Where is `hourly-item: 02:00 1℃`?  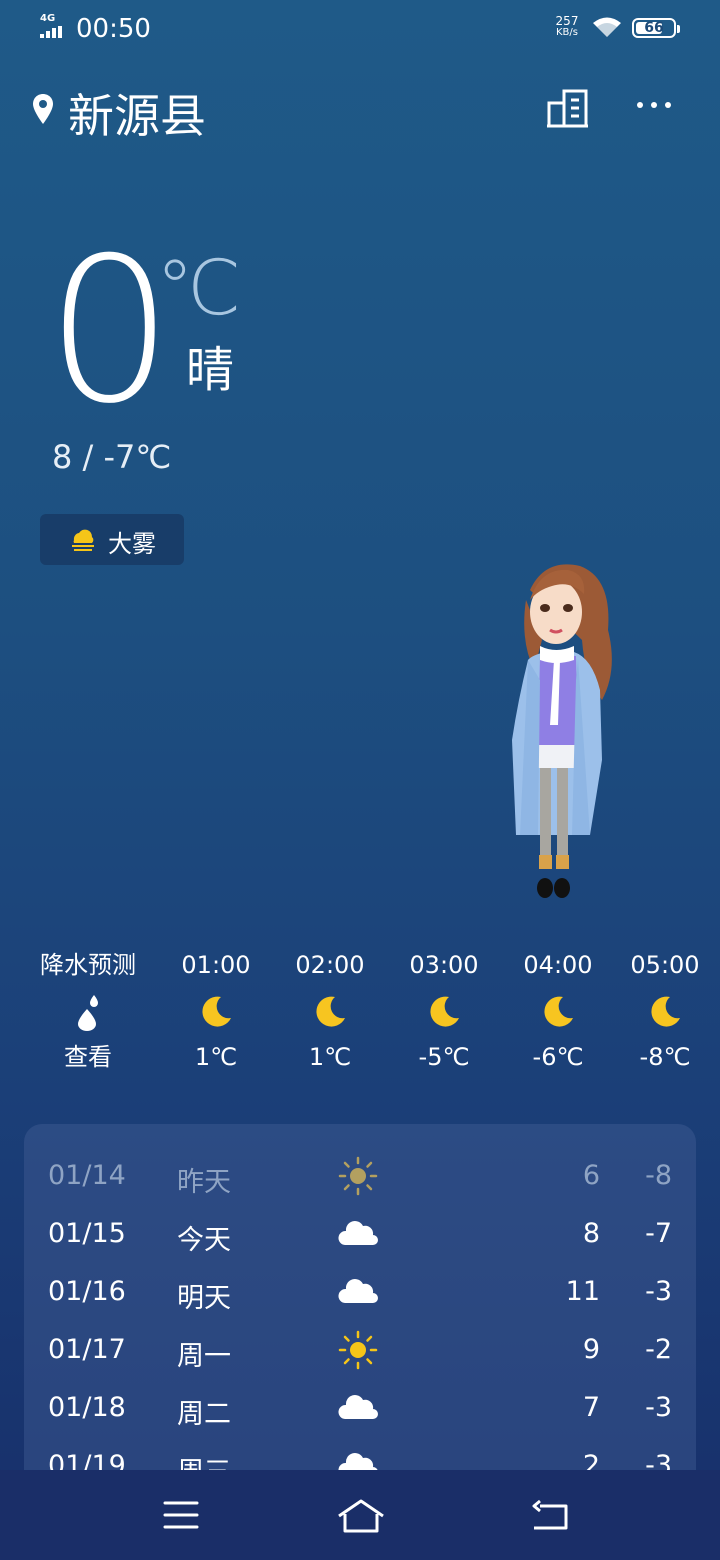
hourly-item: 02:00 1℃ is located at coordinates (330, 1011).